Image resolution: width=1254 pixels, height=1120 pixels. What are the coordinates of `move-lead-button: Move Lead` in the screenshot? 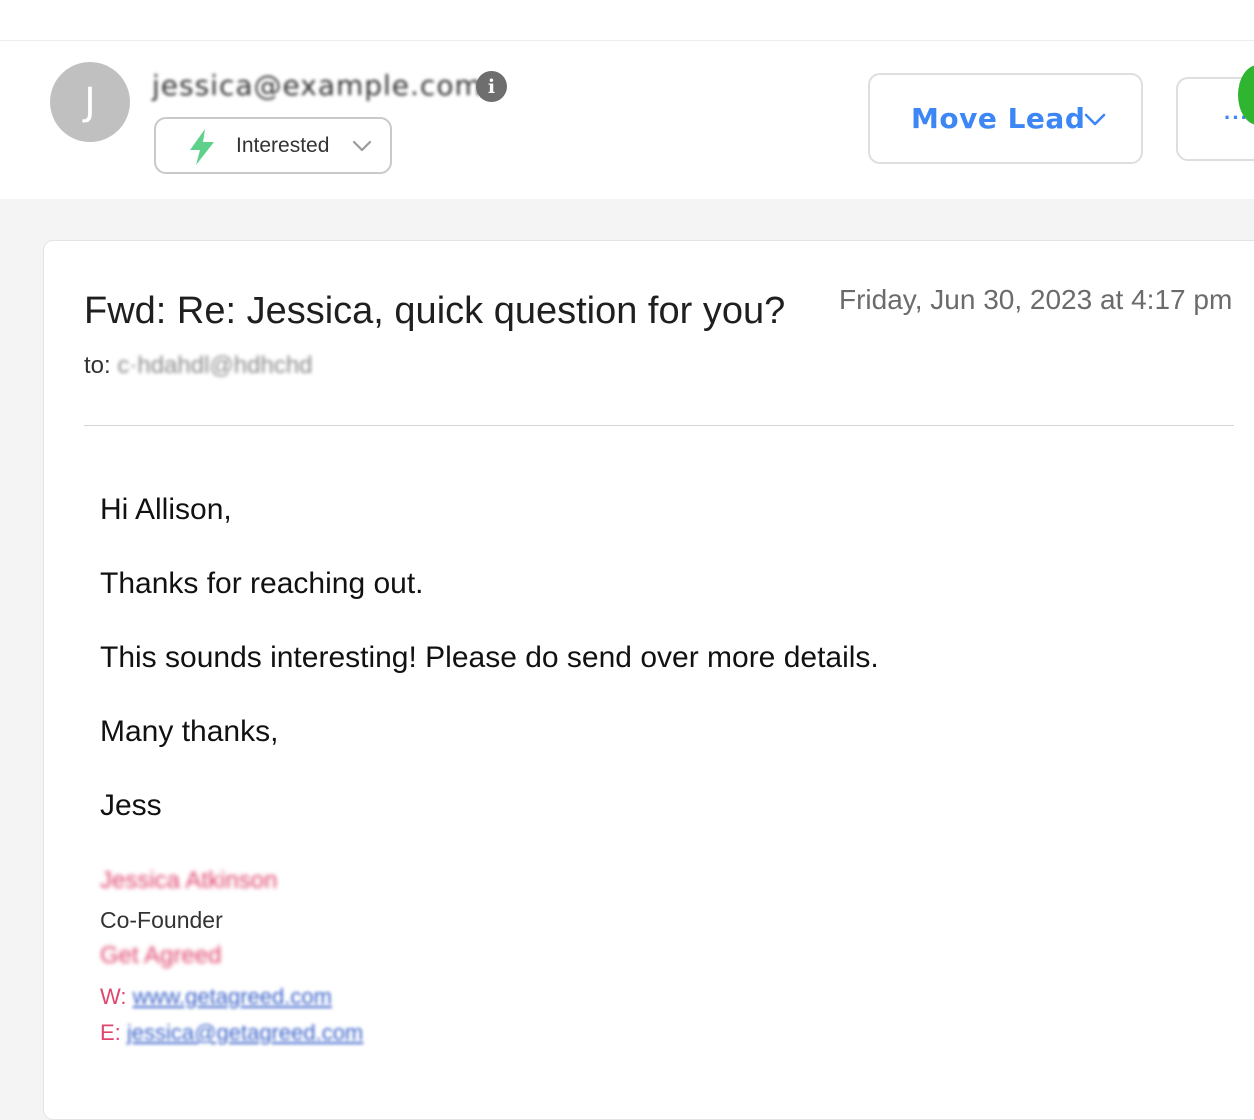 It's located at (1005, 118).